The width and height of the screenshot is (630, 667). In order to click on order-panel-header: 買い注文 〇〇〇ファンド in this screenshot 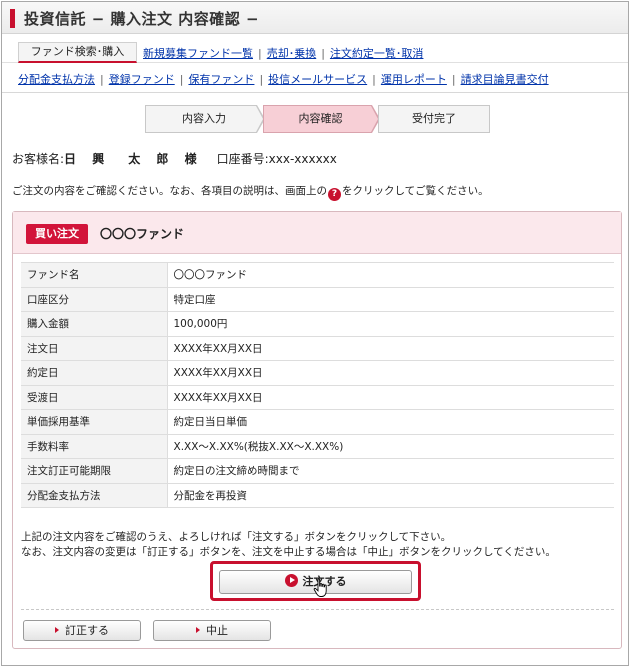, I will do `click(317, 233)`.